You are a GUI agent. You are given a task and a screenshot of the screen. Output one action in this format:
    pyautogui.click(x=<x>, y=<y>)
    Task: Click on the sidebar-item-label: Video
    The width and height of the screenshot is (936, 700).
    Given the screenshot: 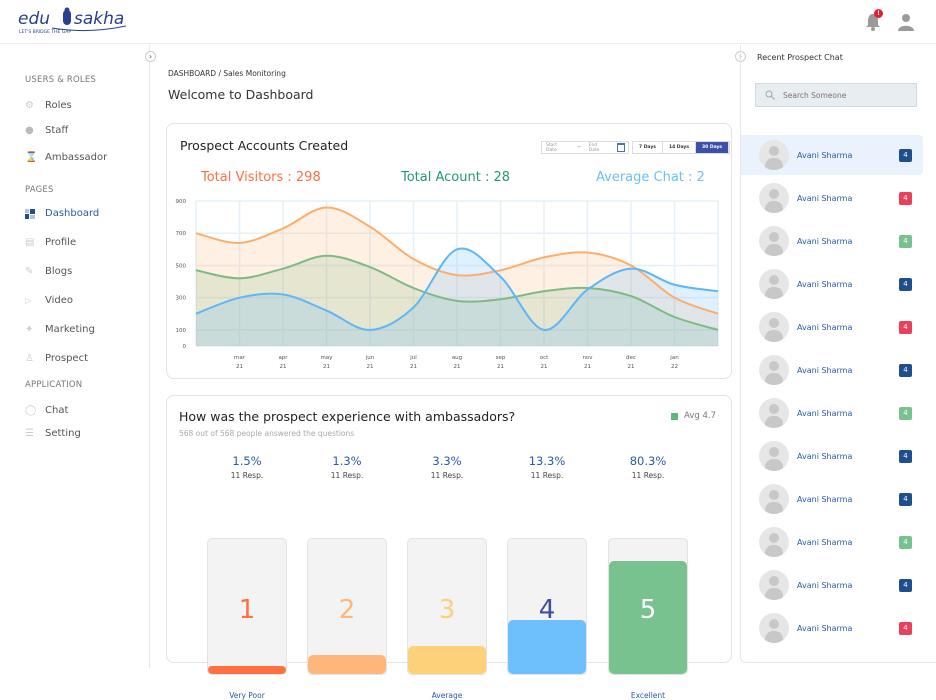 What is the action you would take?
    pyautogui.click(x=59, y=300)
    